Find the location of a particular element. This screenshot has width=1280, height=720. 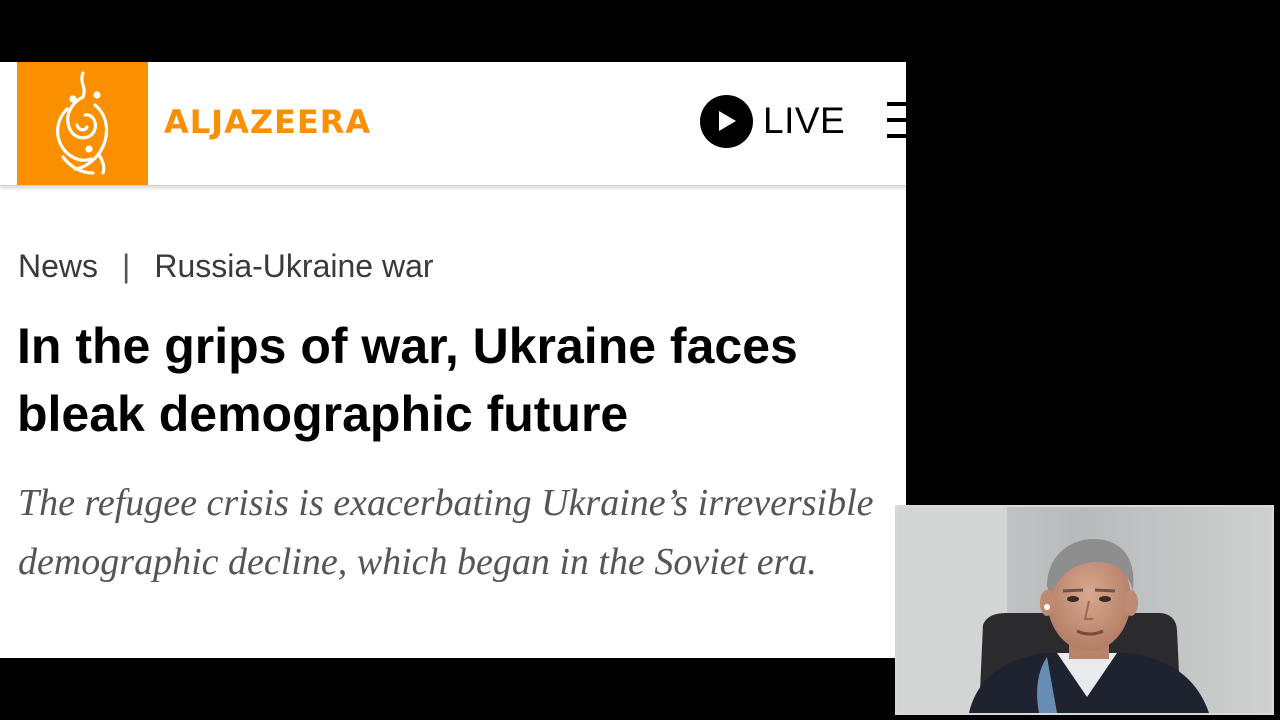

hamburger-menu-icon is located at coordinates (896, 121).